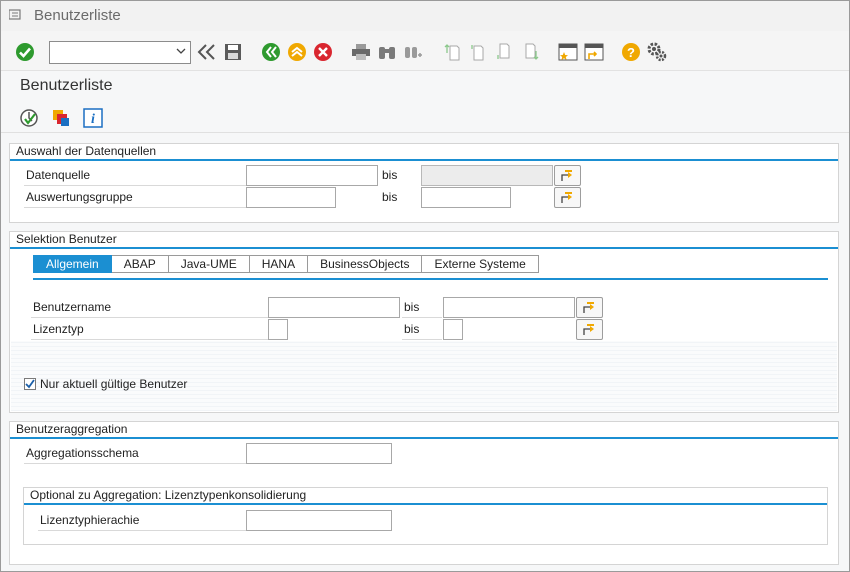 Image resolution: width=850 pixels, height=572 pixels. I want to click on cancel-icon, so click(323, 52).